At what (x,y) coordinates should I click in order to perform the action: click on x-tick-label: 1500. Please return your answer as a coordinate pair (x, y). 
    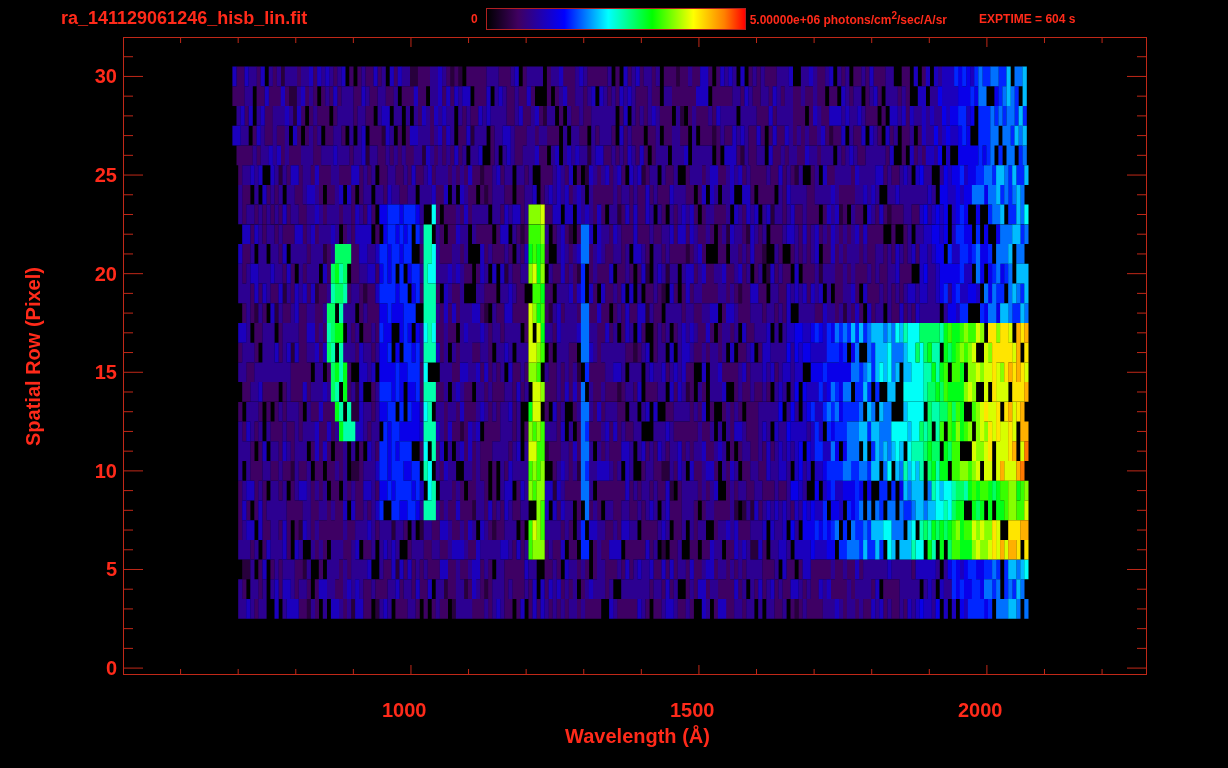
    Looking at the image, I should click on (692, 710).